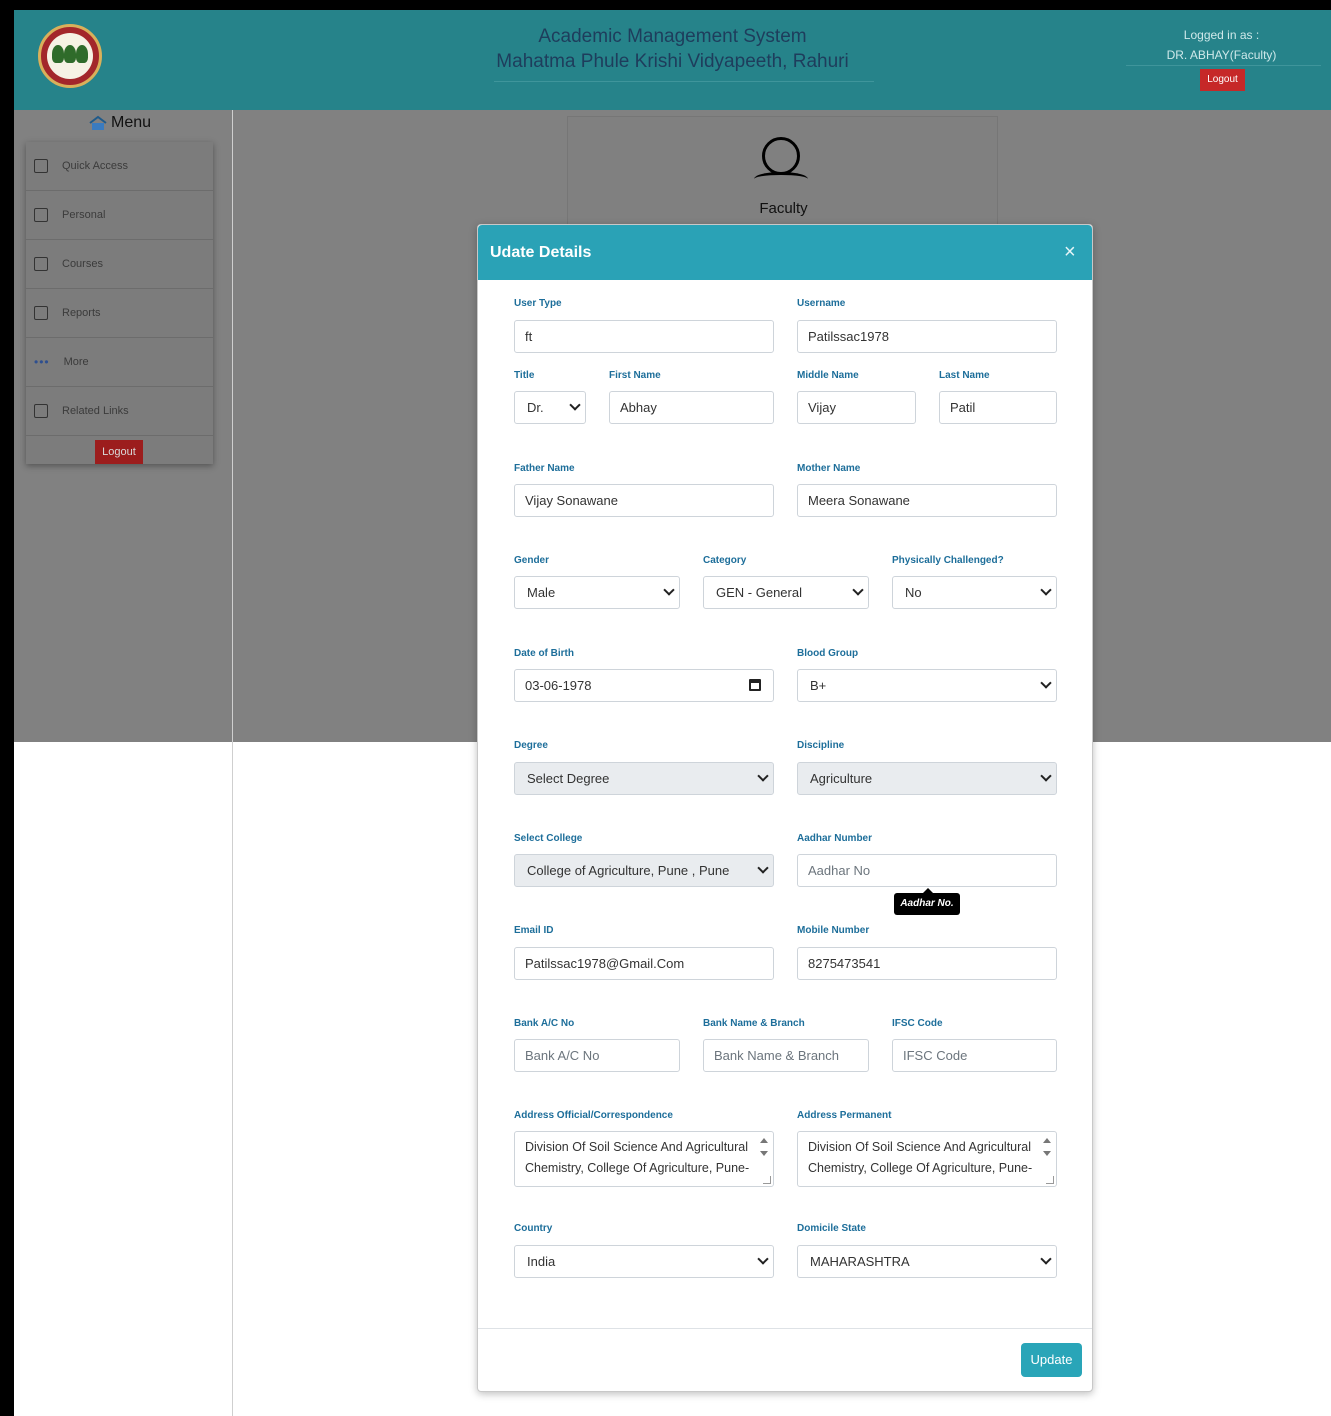 This screenshot has height=1416, width=1331. I want to click on modal-footer-divider, so click(785, 1328).